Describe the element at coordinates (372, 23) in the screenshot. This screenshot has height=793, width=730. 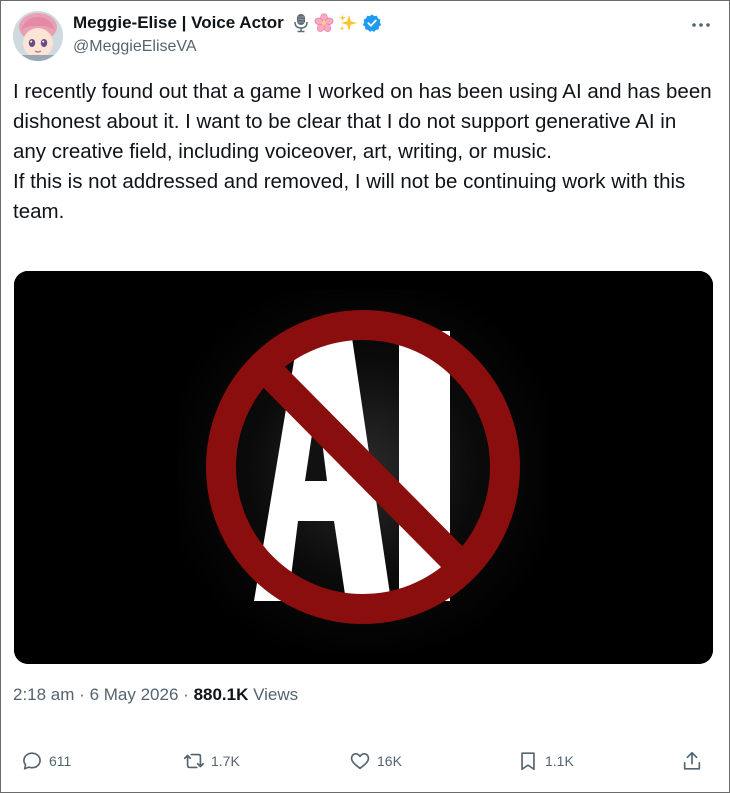
I see `verified-badge-icon` at that location.